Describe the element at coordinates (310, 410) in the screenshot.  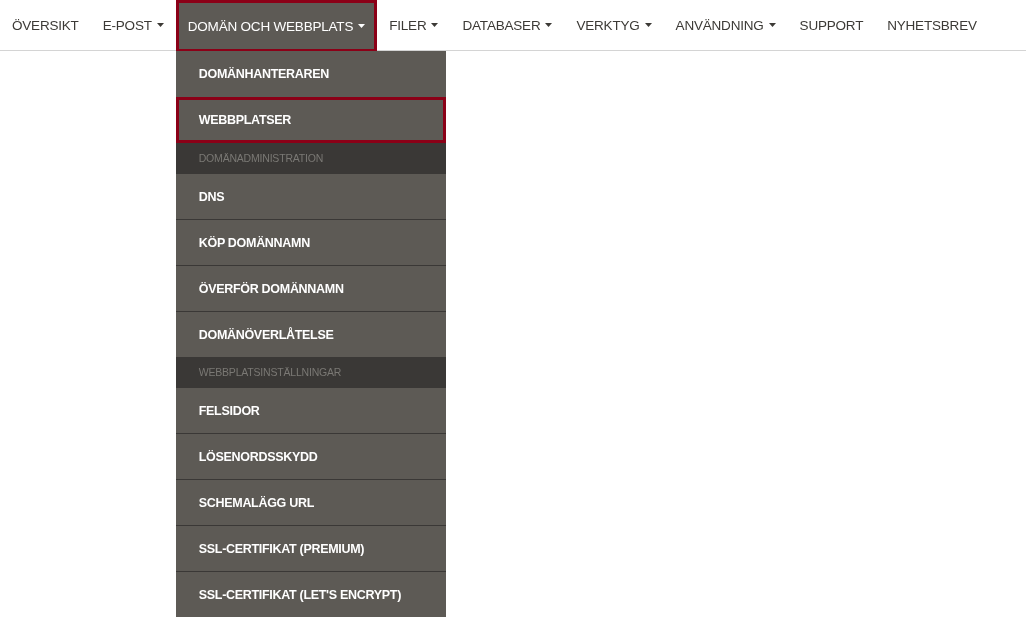
I see `dropdown-menu-item: FELSIDOR` at that location.